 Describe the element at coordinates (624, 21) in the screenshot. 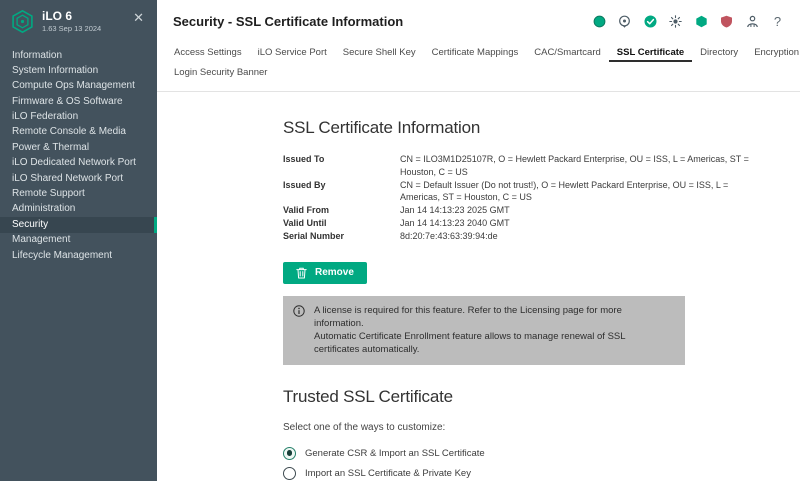

I see `uid-light-icon` at that location.